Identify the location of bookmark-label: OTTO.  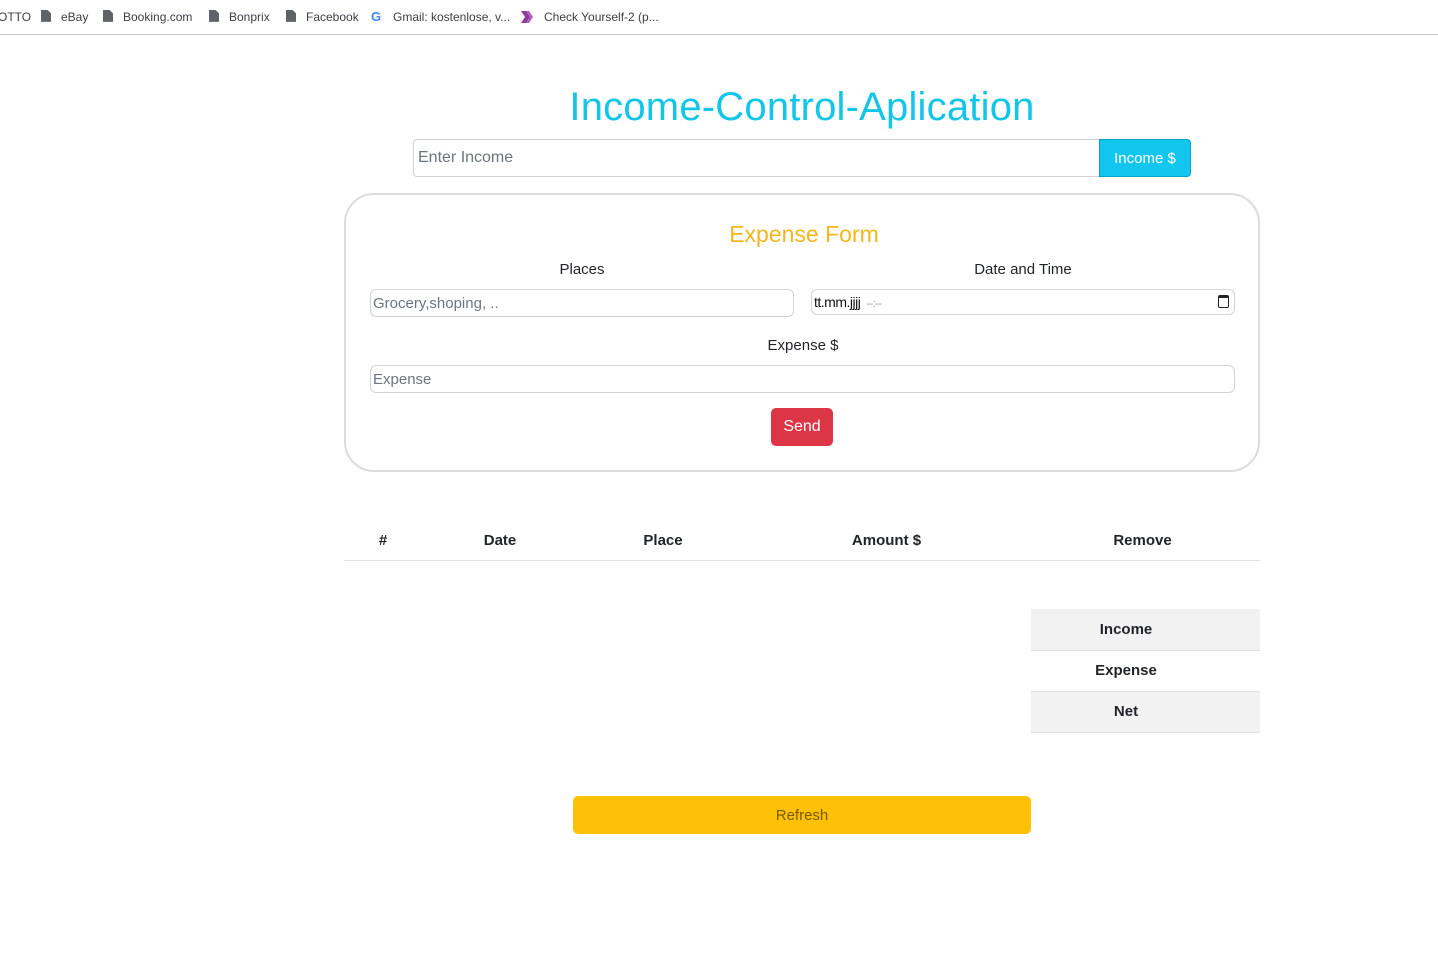
(16, 17).